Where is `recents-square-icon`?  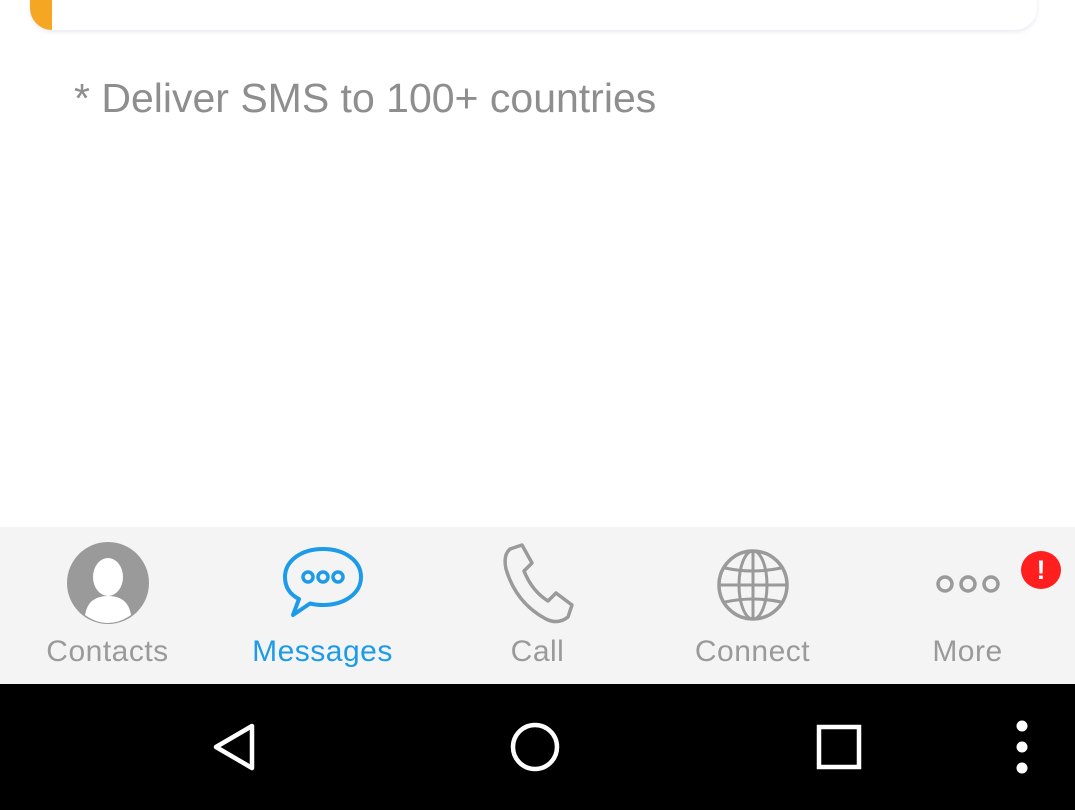 recents-square-icon is located at coordinates (839, 747).